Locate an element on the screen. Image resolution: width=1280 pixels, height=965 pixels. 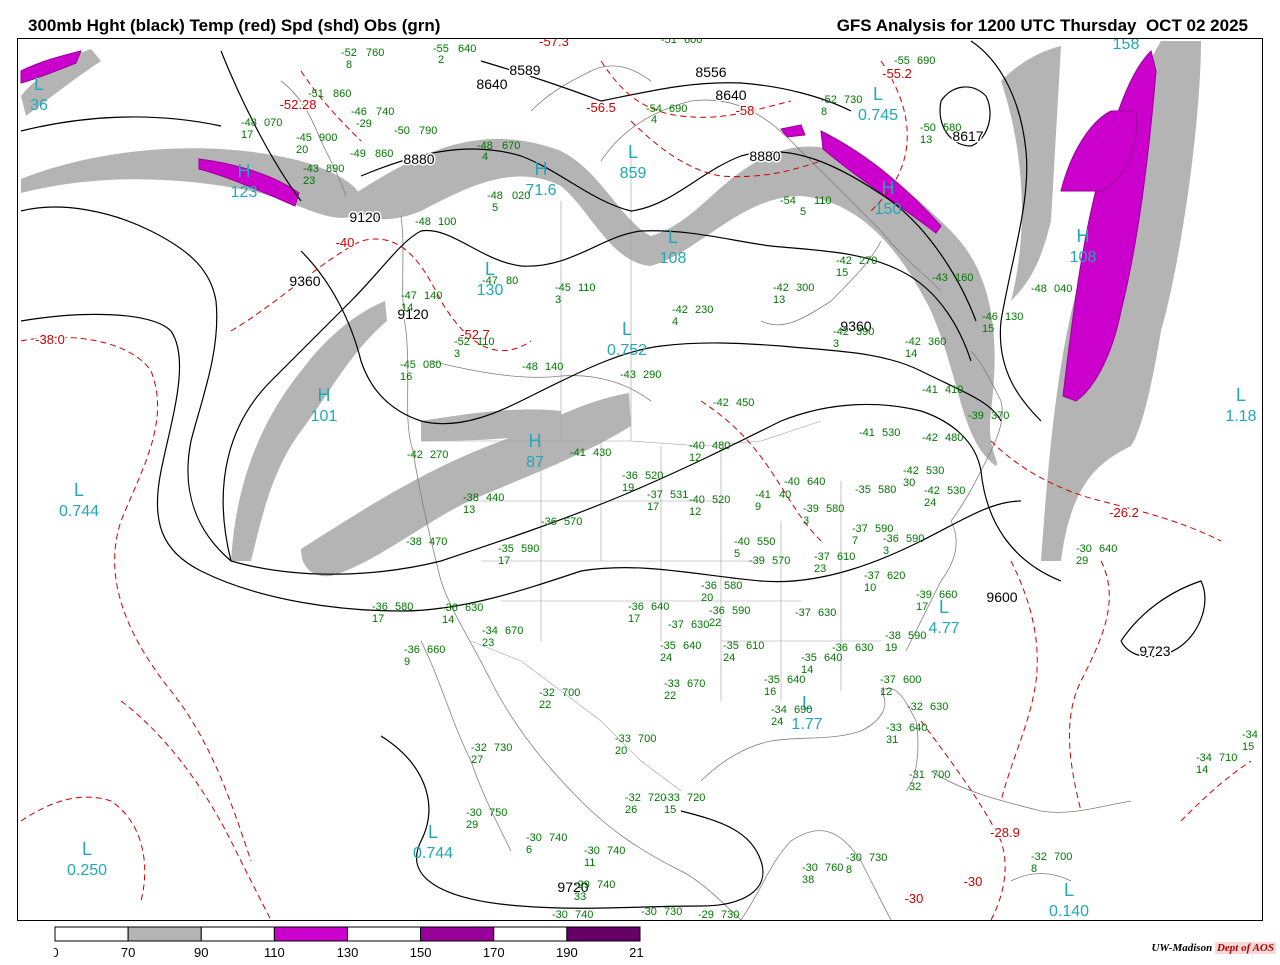
pressure-center-value: 859 is located at coordinates (633, 173).